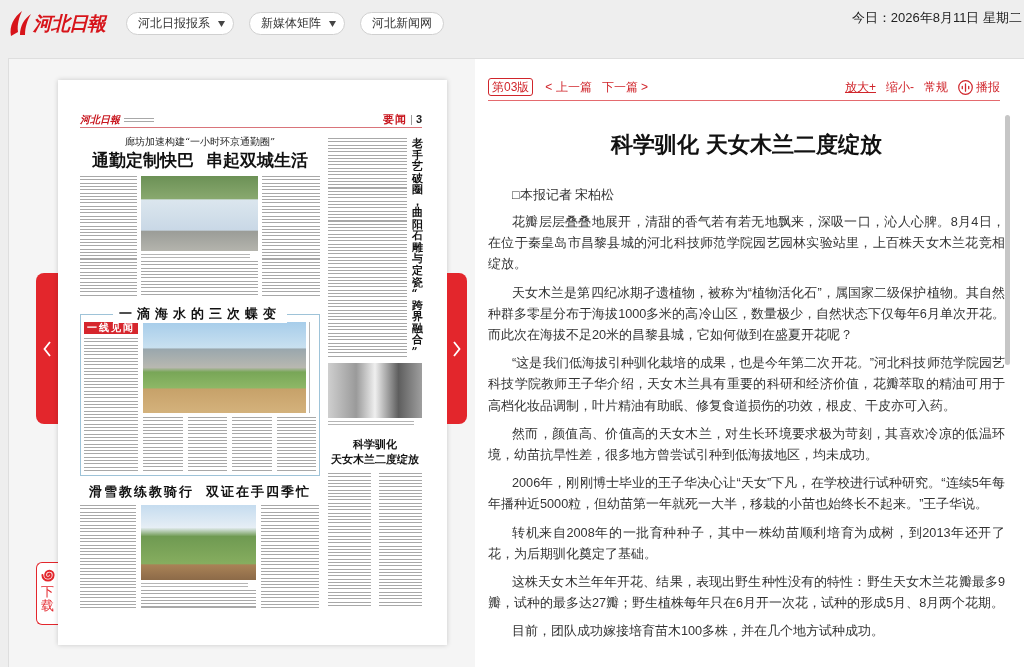 This screenshot has width=1024, height=667. I want to click on spiral-icon, so click(47, 575).